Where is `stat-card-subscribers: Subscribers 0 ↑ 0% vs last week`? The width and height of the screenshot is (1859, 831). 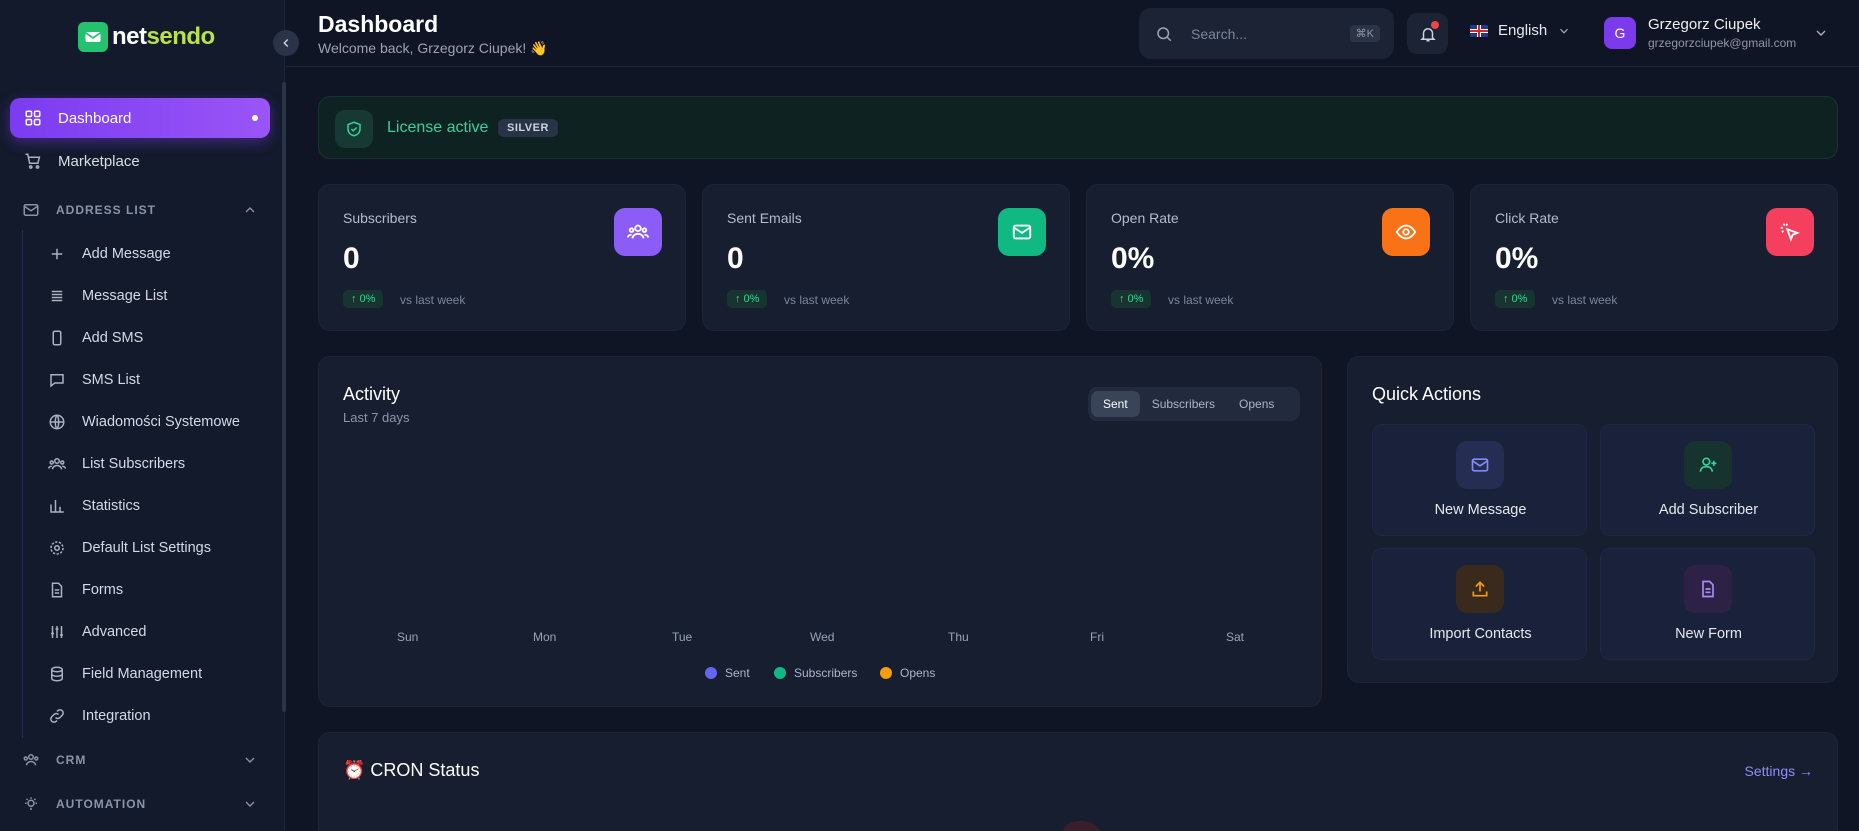 stat-card-subscribers: Subscribers 0 ↑ 0% vs last week is located at coordinates (502, 257).